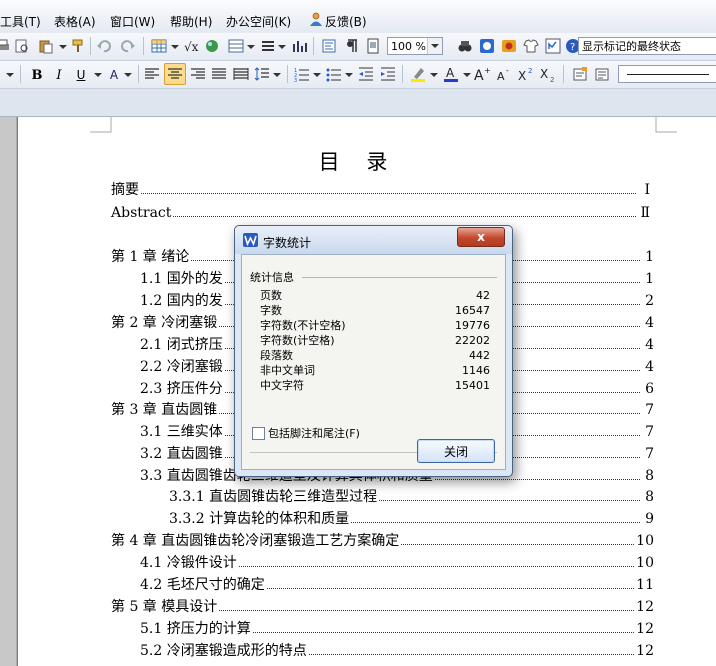 The height and width of the screenshot is (666, 716). What do you see at coordinates (10, 74) in the screenshot?
I see `font-size-dropdown-icon` at bounding box center [10, 74].